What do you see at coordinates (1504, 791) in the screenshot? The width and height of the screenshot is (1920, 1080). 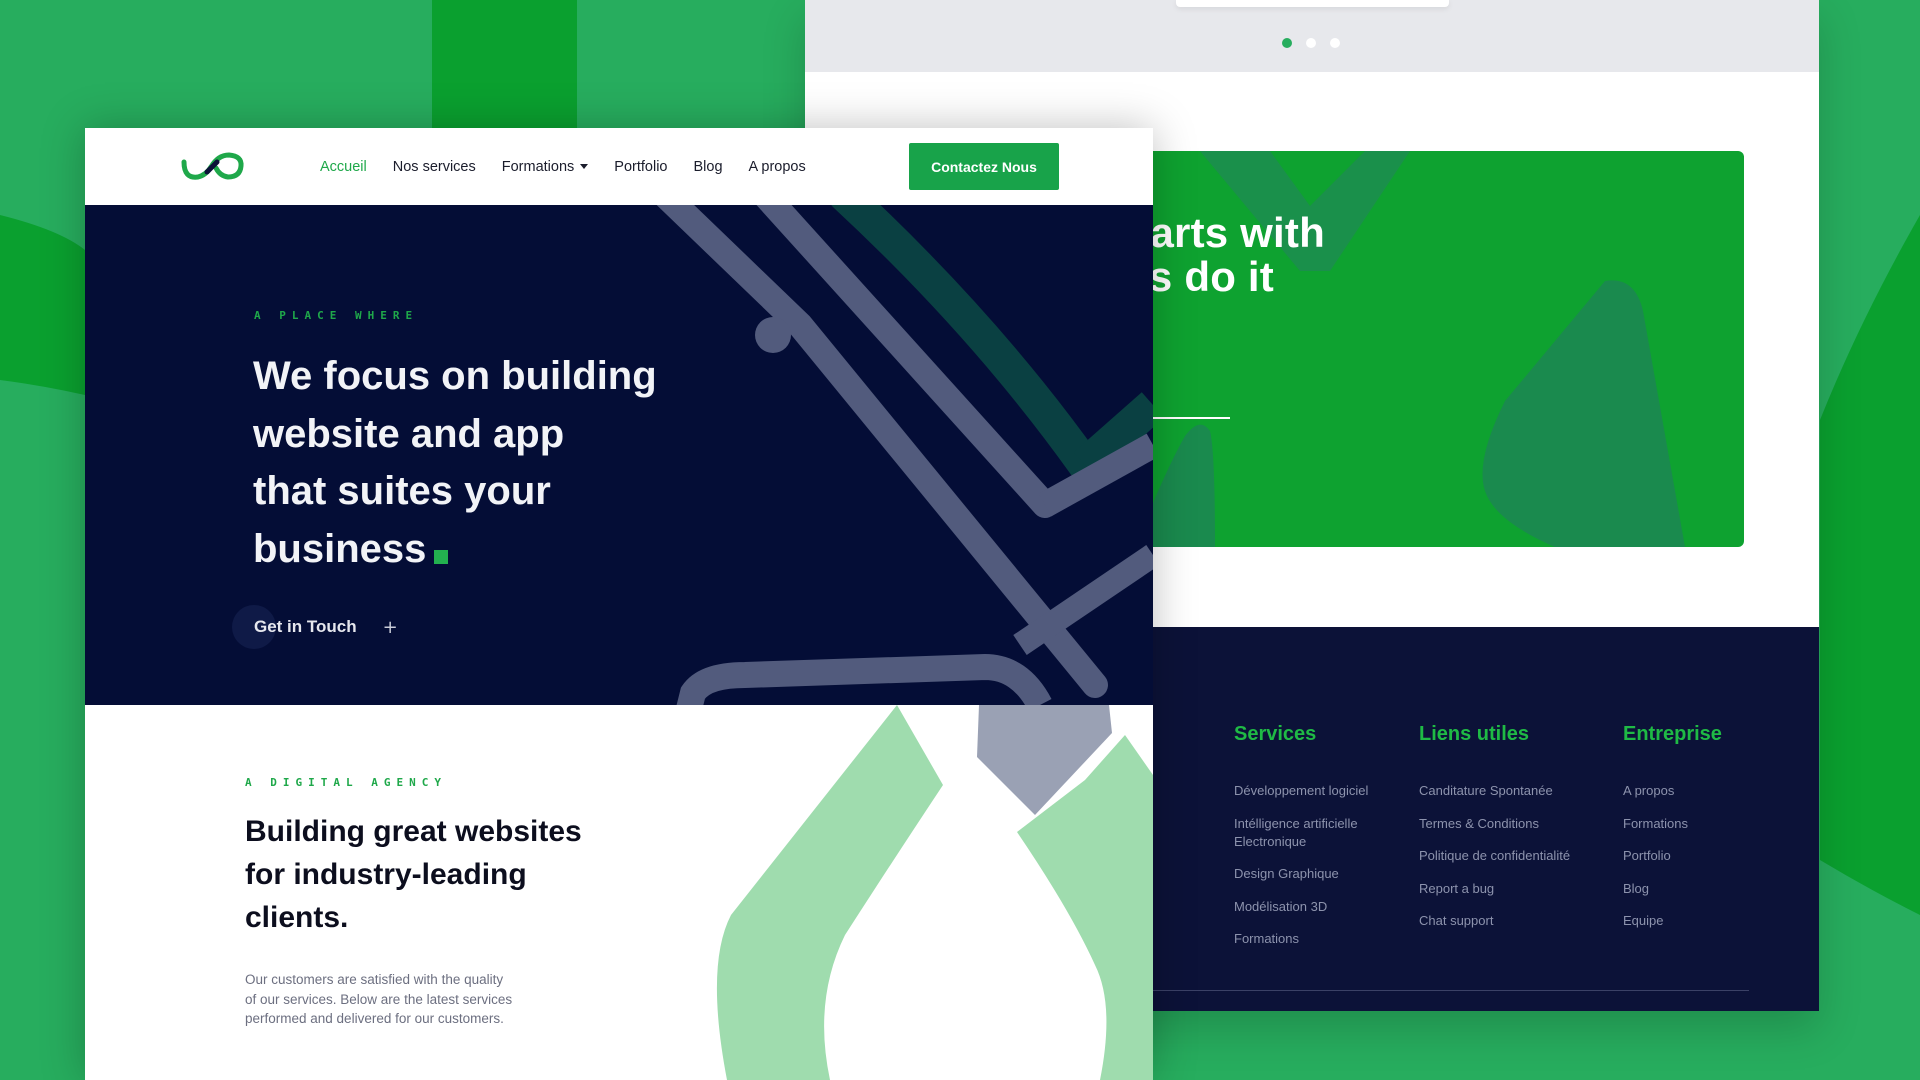 I see `footer-link: Canditature Spontanée` at bounding box center [1504, 791].